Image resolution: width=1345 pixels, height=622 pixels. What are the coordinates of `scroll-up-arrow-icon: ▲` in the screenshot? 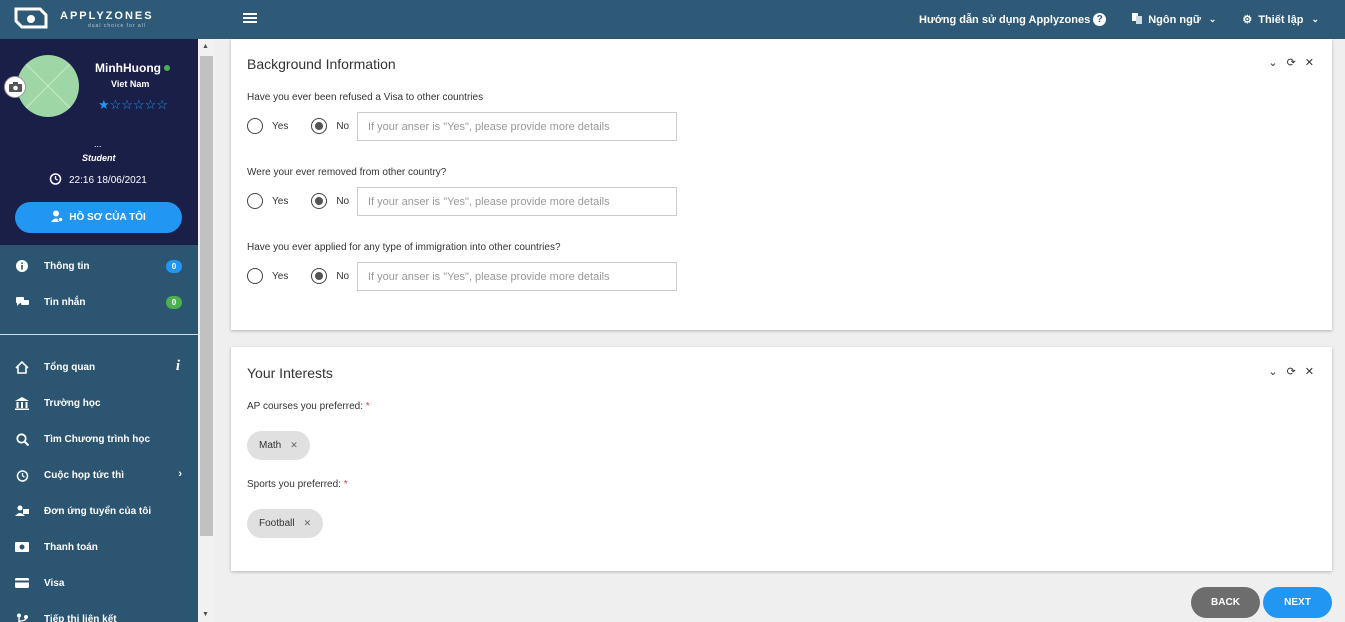 It's located at (205, 46).